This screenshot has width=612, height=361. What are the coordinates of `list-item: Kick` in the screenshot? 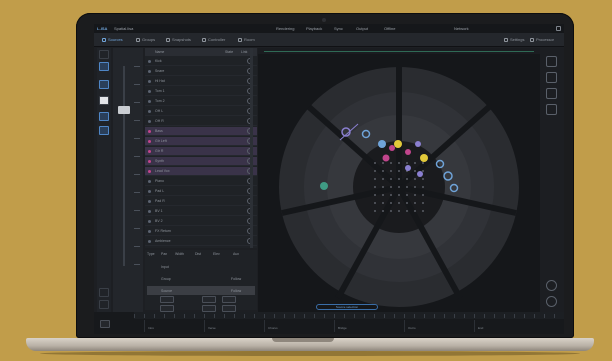 It's located at (201, 61).